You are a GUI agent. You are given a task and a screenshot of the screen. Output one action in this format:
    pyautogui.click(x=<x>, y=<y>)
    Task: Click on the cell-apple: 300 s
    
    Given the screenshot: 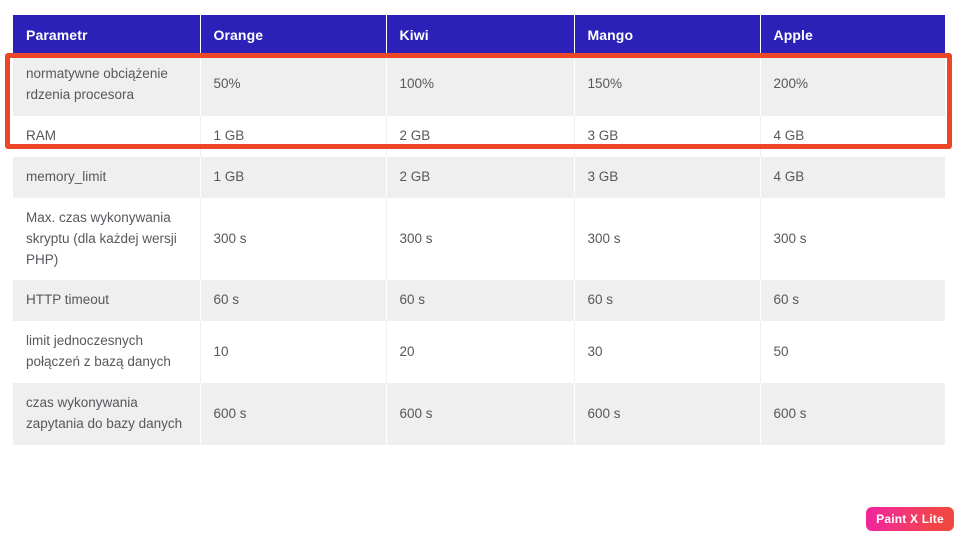 What is the action you would take?
    pyautogui.click(x=852, y=239)
    